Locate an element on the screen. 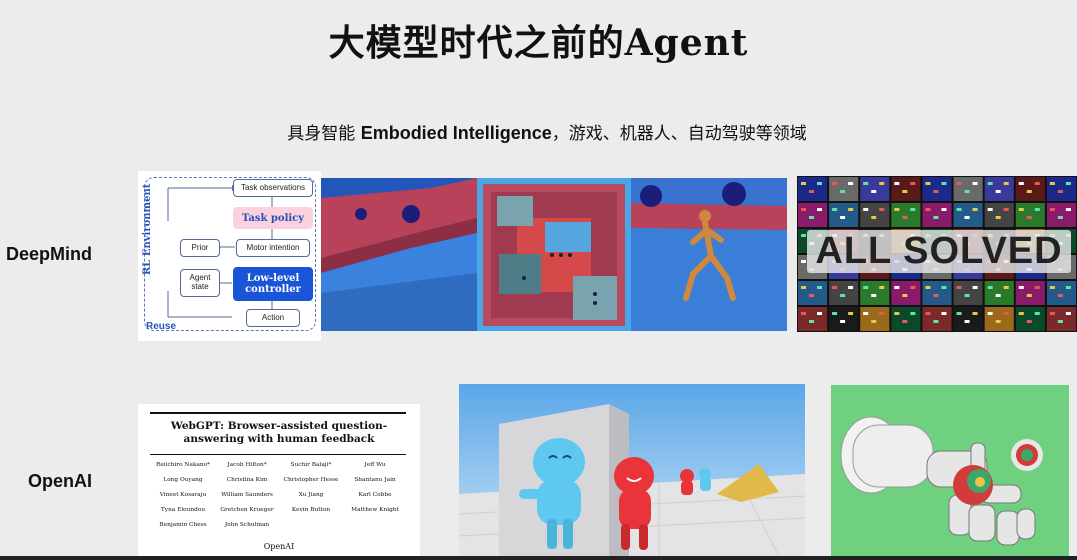 The image size is (1077, 560). hide-and-seek-image is located at coordinates (632, 470).